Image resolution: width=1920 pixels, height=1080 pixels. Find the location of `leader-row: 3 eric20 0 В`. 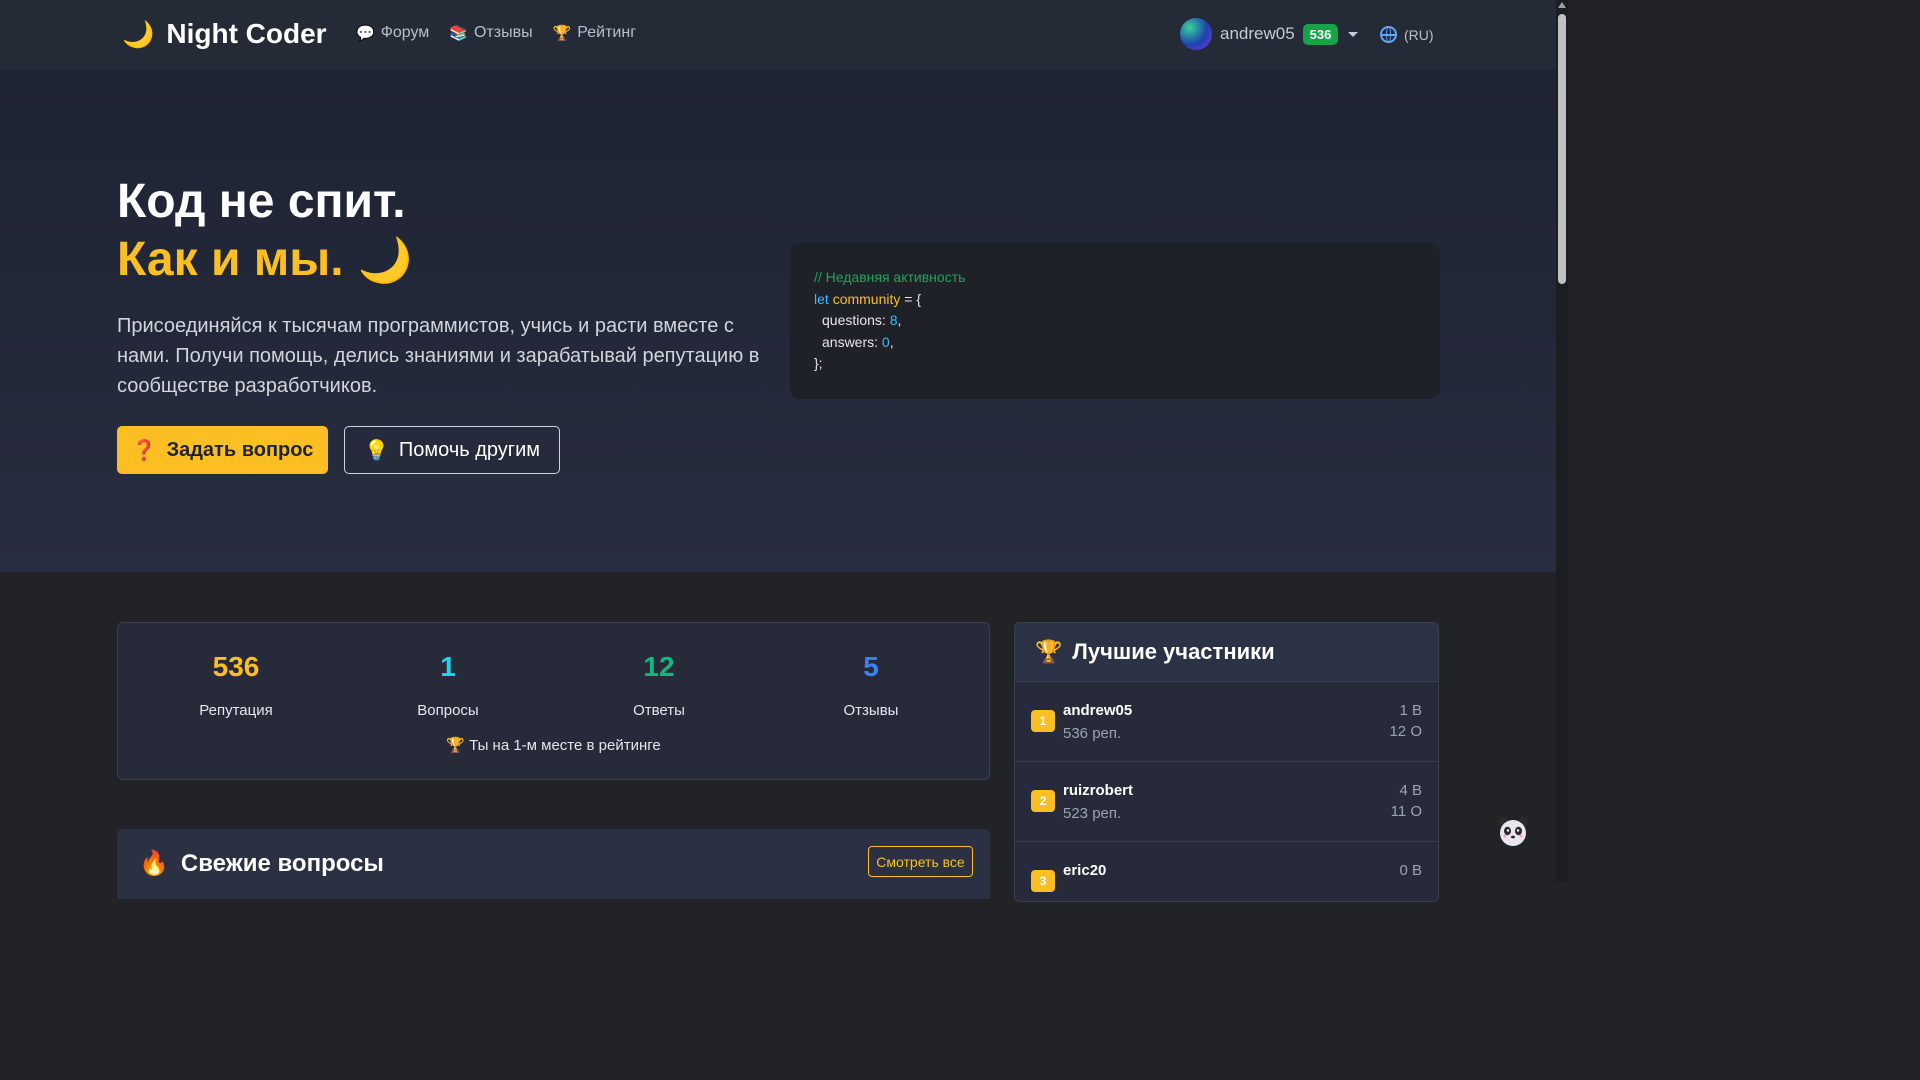

leader-row: 3 eric20 0 В is located at coordinates (1226, 871).